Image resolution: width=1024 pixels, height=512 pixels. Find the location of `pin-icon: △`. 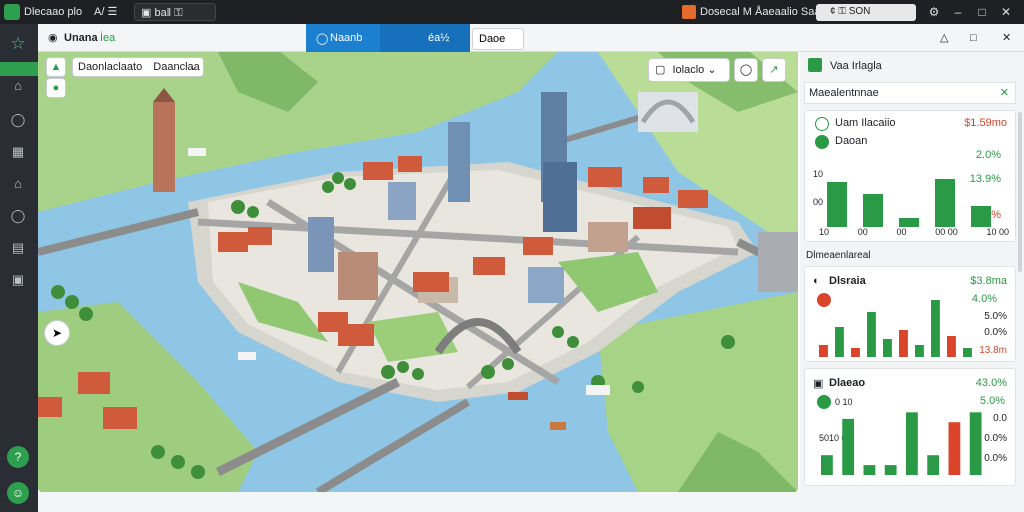

pin-icon: △ is located at coordinates (944, 38).